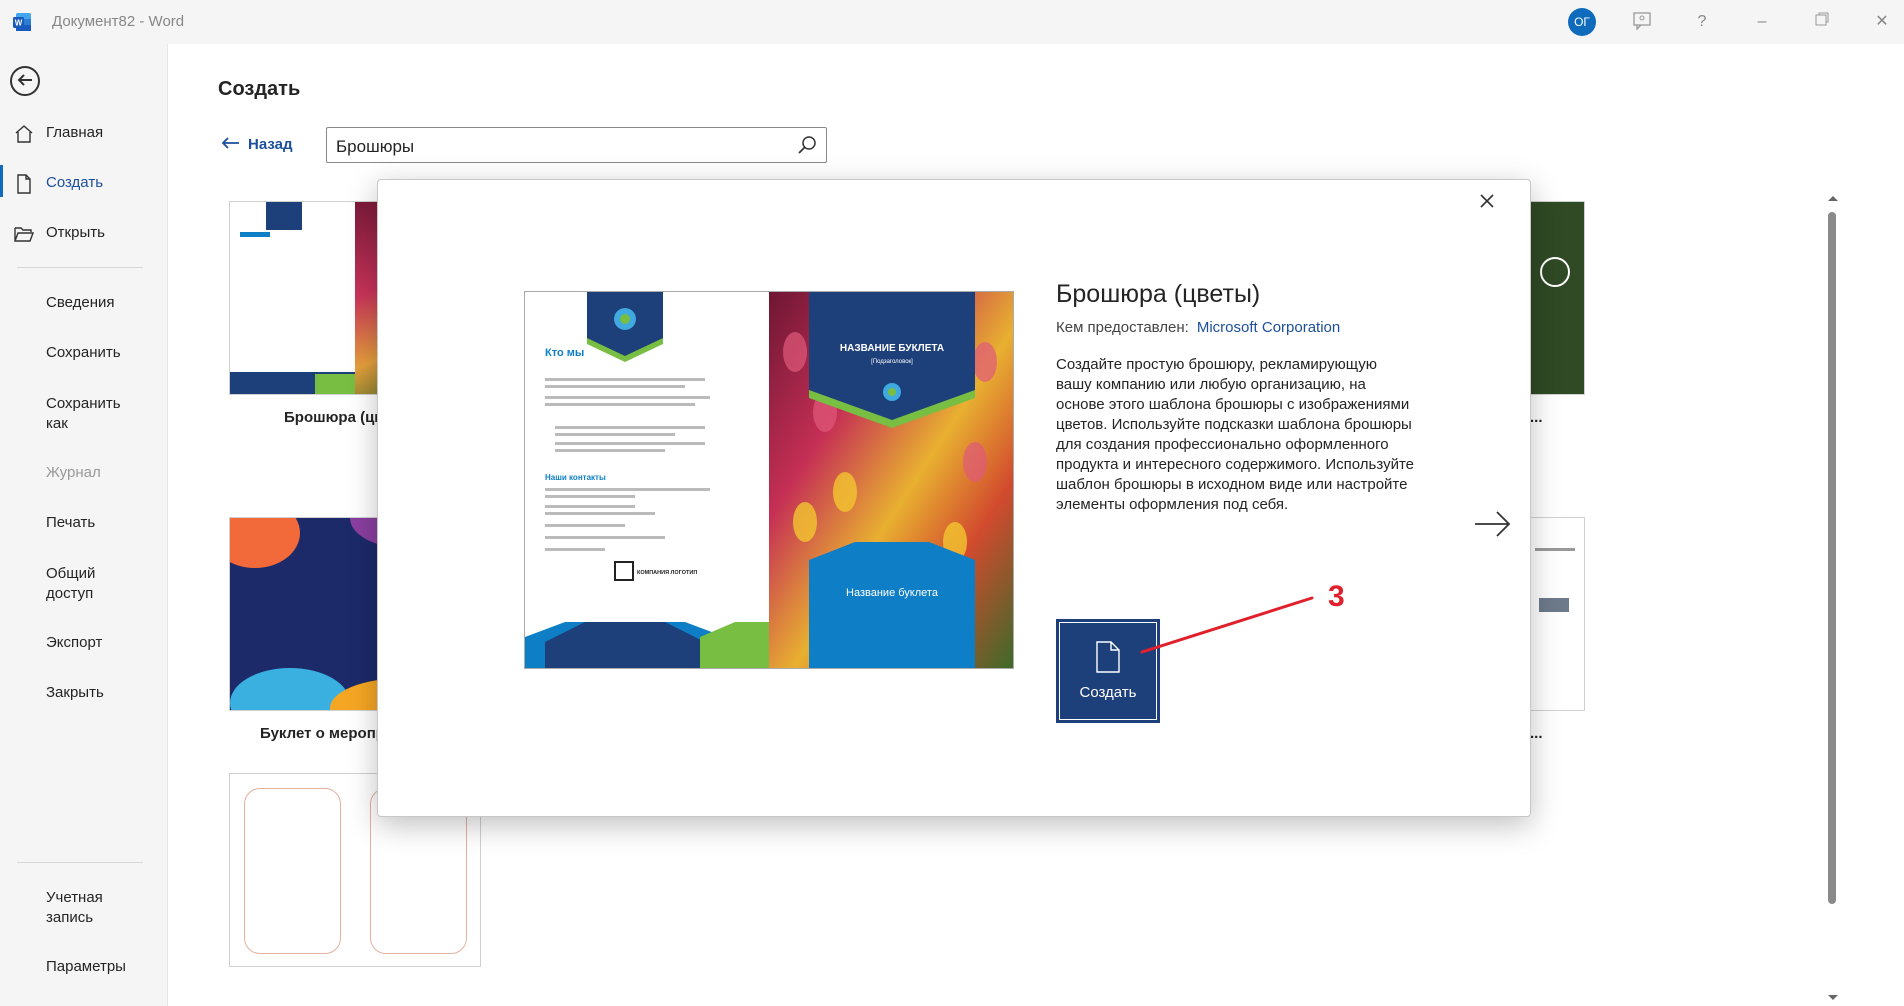 The width and height of the screenshot is (1904, 1006). I want to click on search-value: Брошюры, so click(375, 146).